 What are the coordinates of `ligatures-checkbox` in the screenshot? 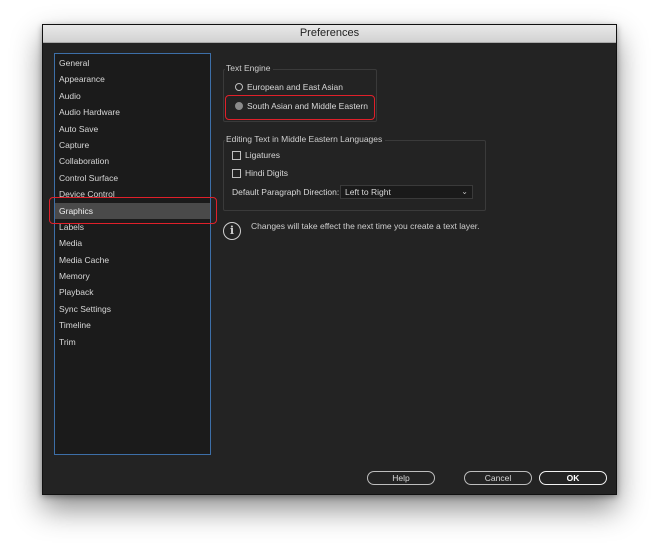 It's located at (236, 155).